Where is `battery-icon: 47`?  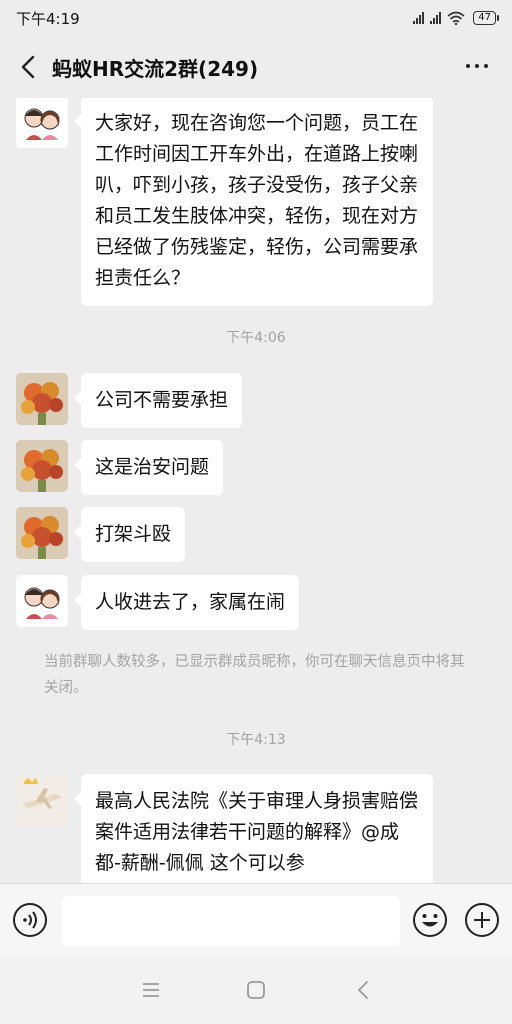 battery-icon: 47 is located at coordinates (486, 18).